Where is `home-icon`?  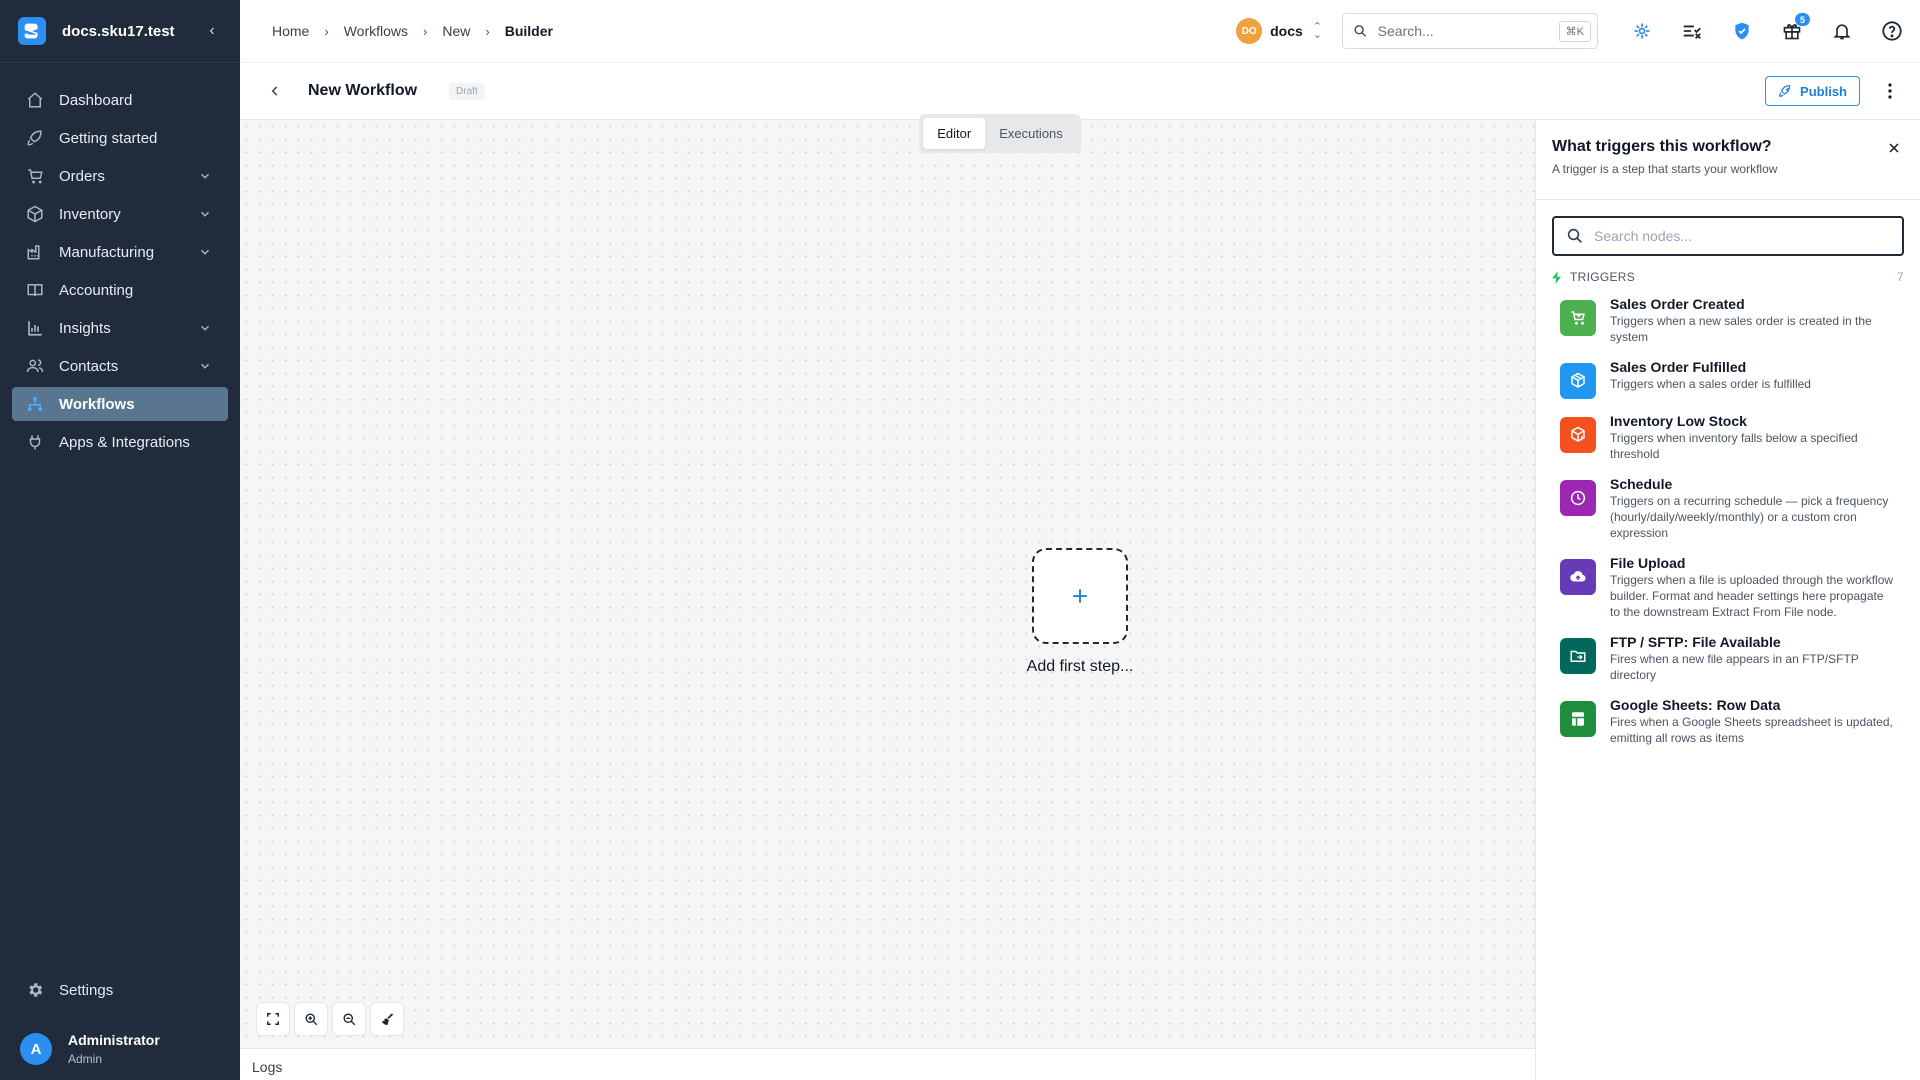
home-icon is located at coordinates (35, 100).